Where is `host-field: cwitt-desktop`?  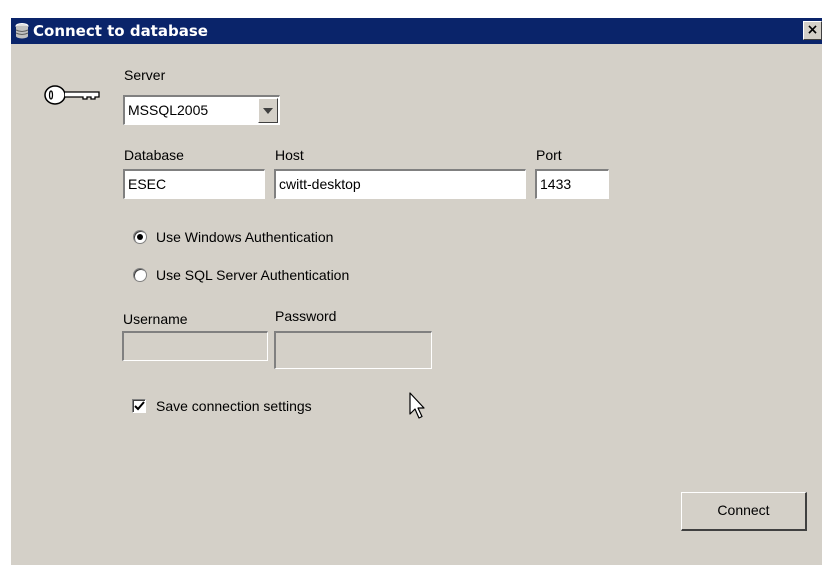
host-field: cwitt-desktop is located at coordinates (400, 184).